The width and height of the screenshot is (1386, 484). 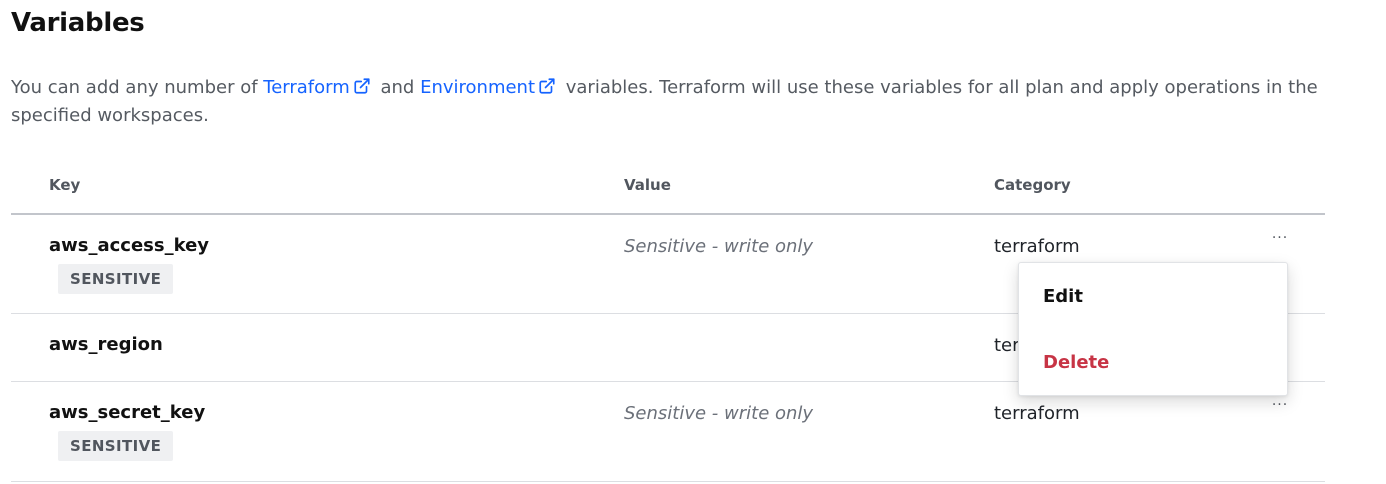 I want to click on delete-menu-item: Delete, so click(x=1076, y=362).